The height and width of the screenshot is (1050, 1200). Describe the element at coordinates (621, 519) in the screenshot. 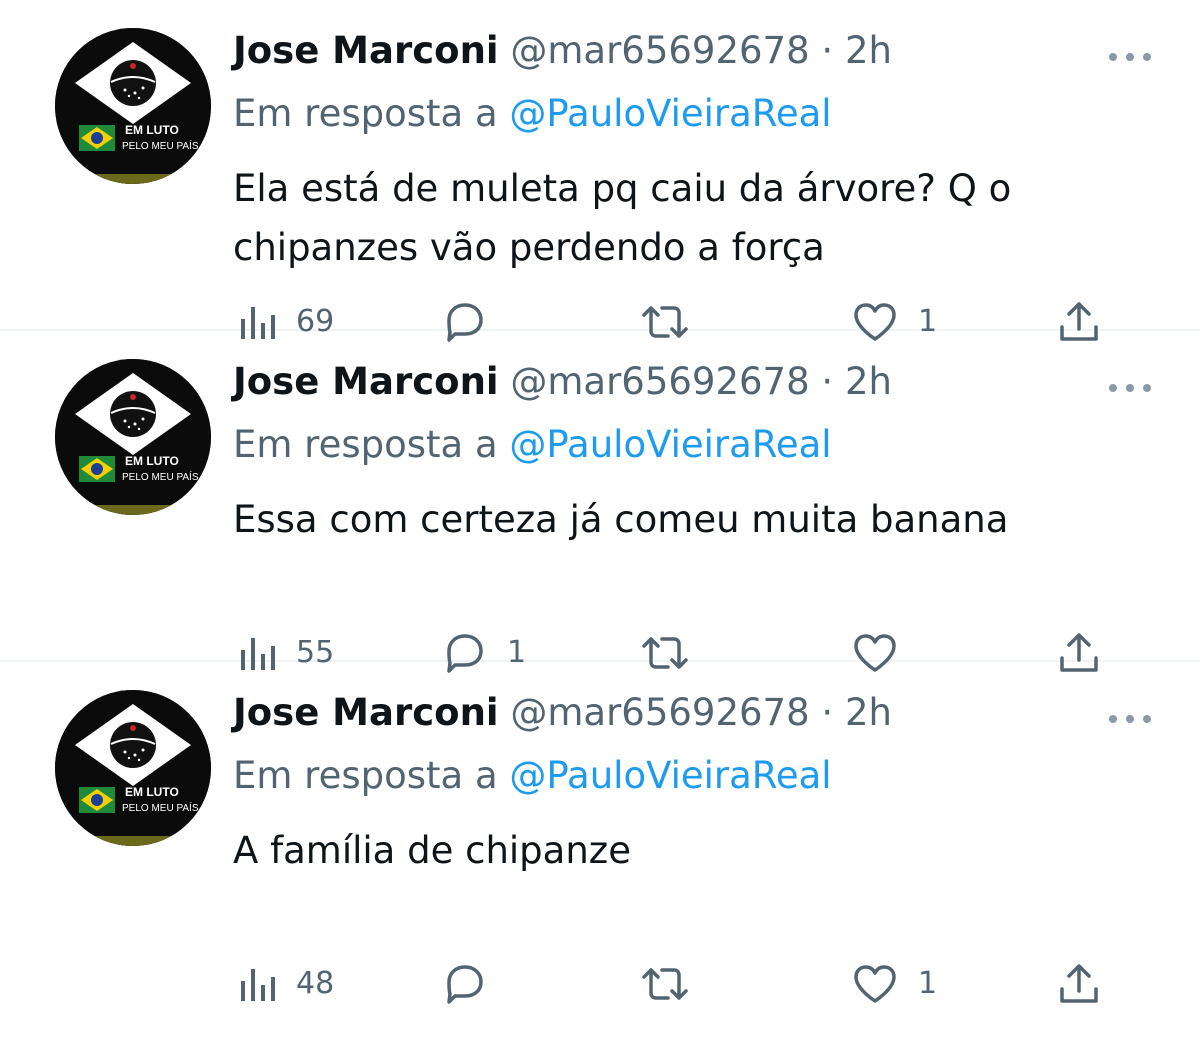

I see `tweet-text: Essa com certeza já comeu muita banana` at that location.